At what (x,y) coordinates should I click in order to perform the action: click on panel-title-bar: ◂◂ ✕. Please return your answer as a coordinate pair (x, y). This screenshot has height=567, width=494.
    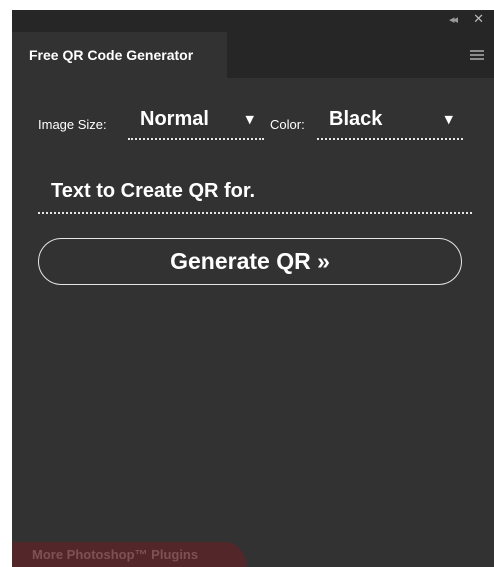
    Looking at the image, I should click on (253, 21).